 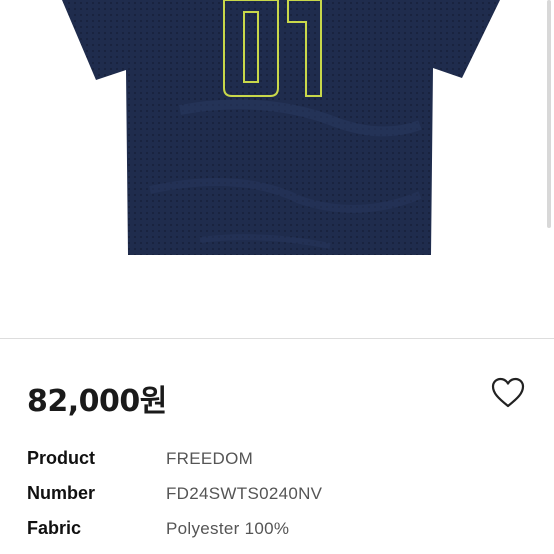 I want to click on like-button, so click(x=508, y=393).